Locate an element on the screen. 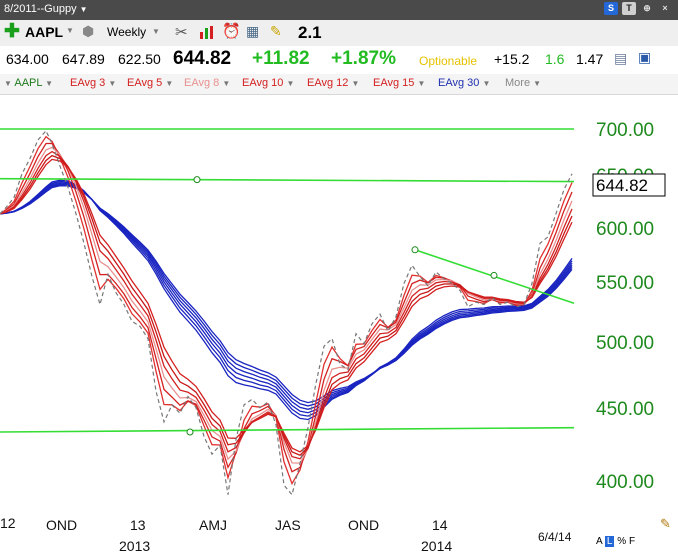 This screenshot has height=558, width=678. legend-item-eavg-10: EAvg 10 ▼ is located at coordinates (268, 83).